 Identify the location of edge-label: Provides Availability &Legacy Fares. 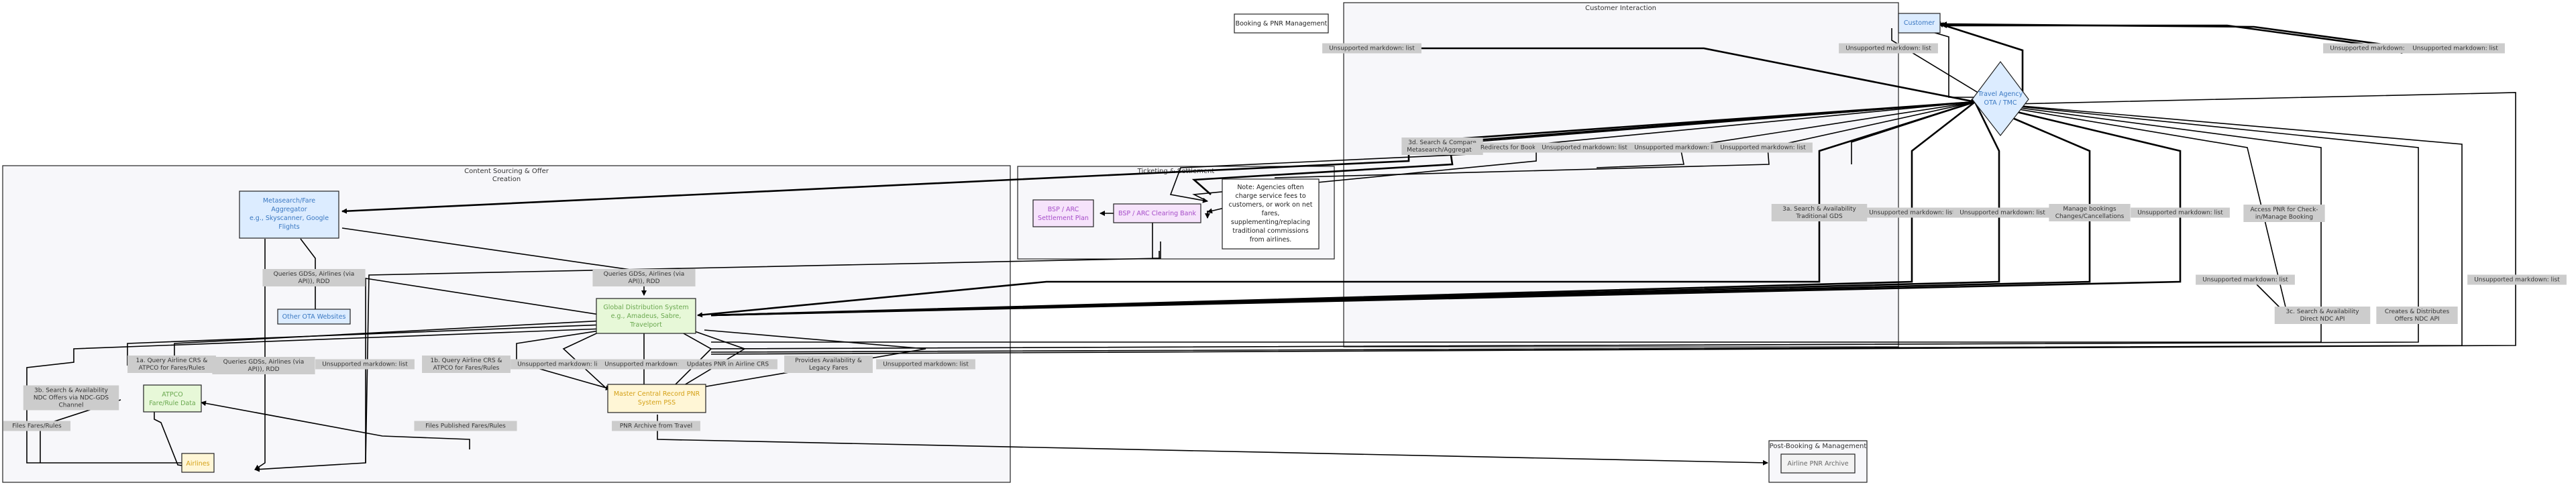
(828, 364).